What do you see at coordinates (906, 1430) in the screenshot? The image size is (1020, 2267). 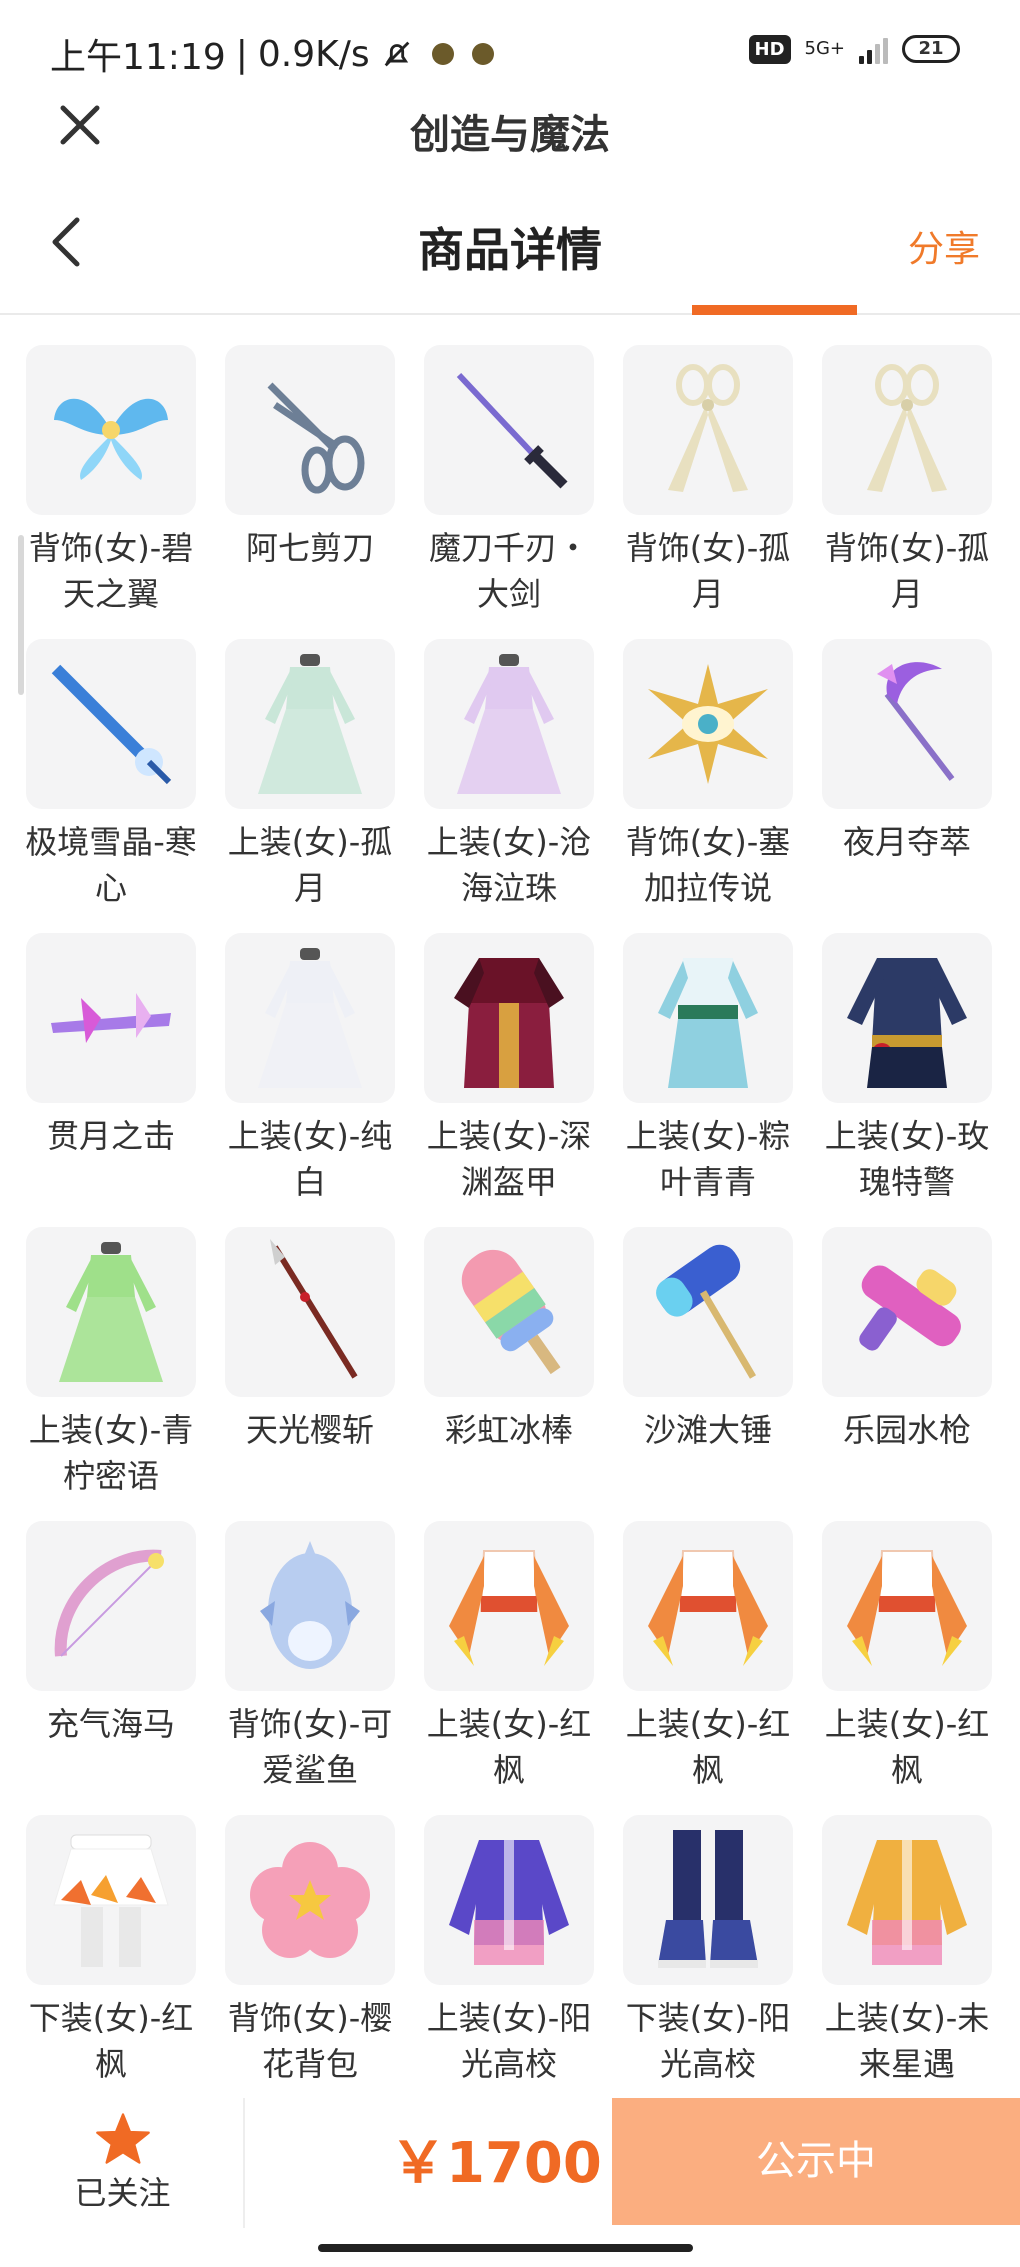 I see `item-name: 乐园水枪` at bounding box center [906, 1430].